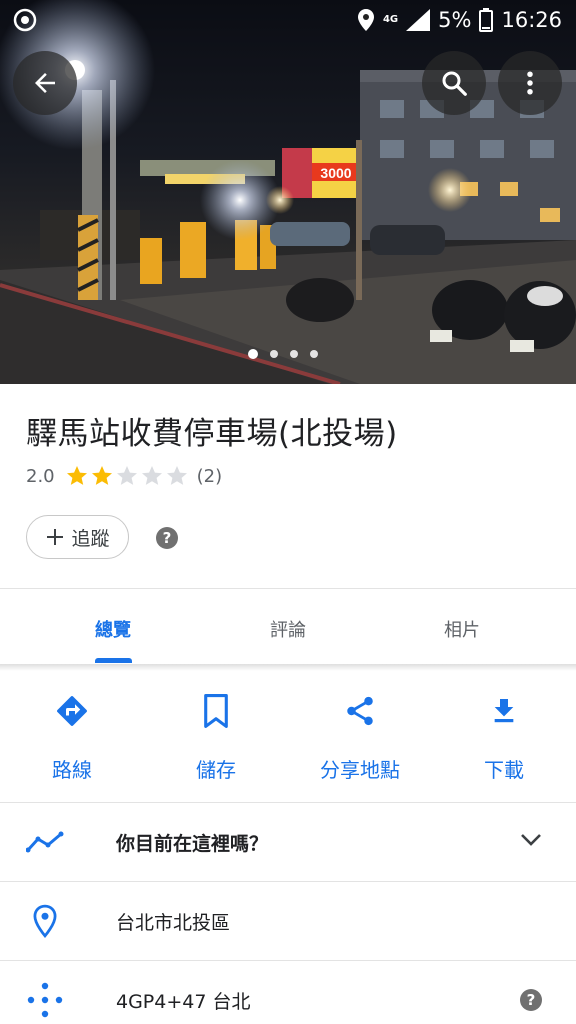 This screenshot has height=1024, width=576. I want to click on more-vert-icon, so click(530, 83).